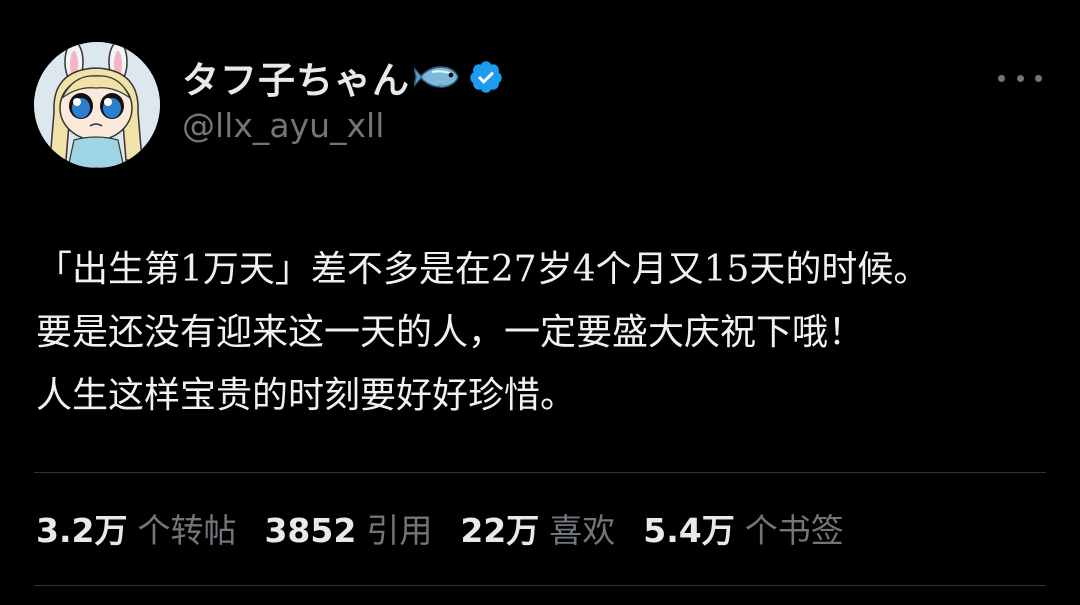 The image size is (1080, 605). I want to click on tweet-text-line: 要是还没有迎来这一天的人，一定要盛大庆祝下哦！, so click(450, 332).